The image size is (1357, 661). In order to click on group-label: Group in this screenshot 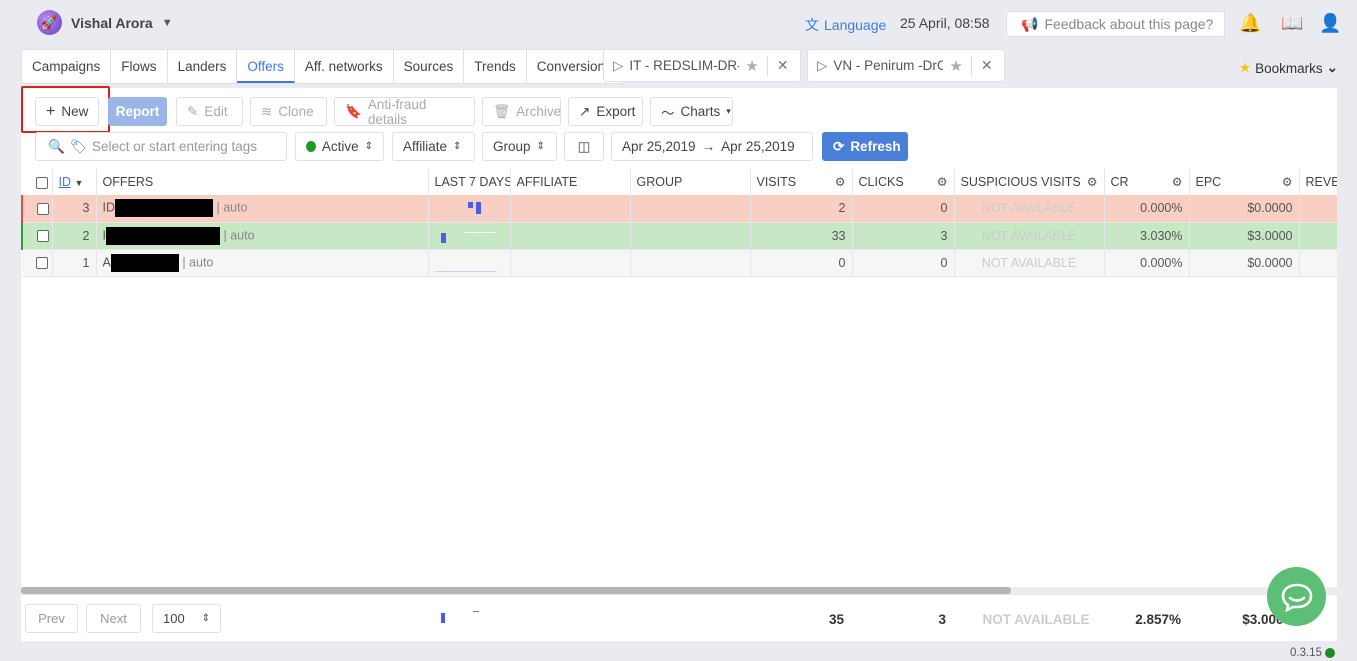, I will do `click(512, 146)`.